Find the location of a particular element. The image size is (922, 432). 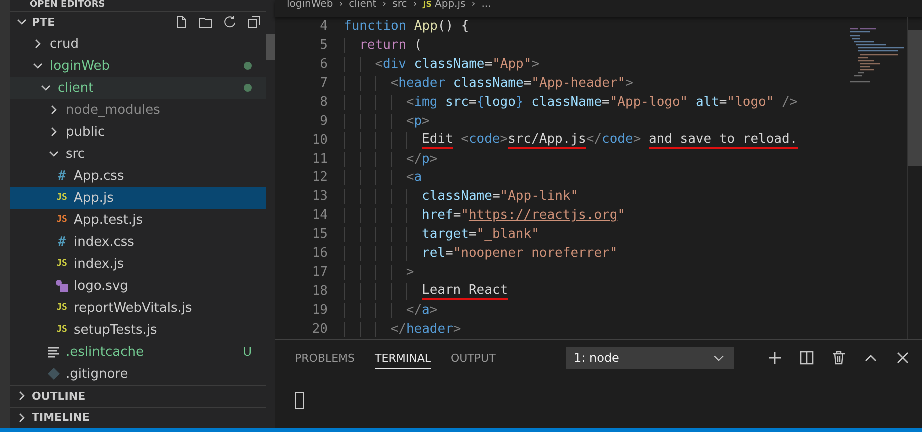

code-line: </header> is located at coordinates (403, 329).